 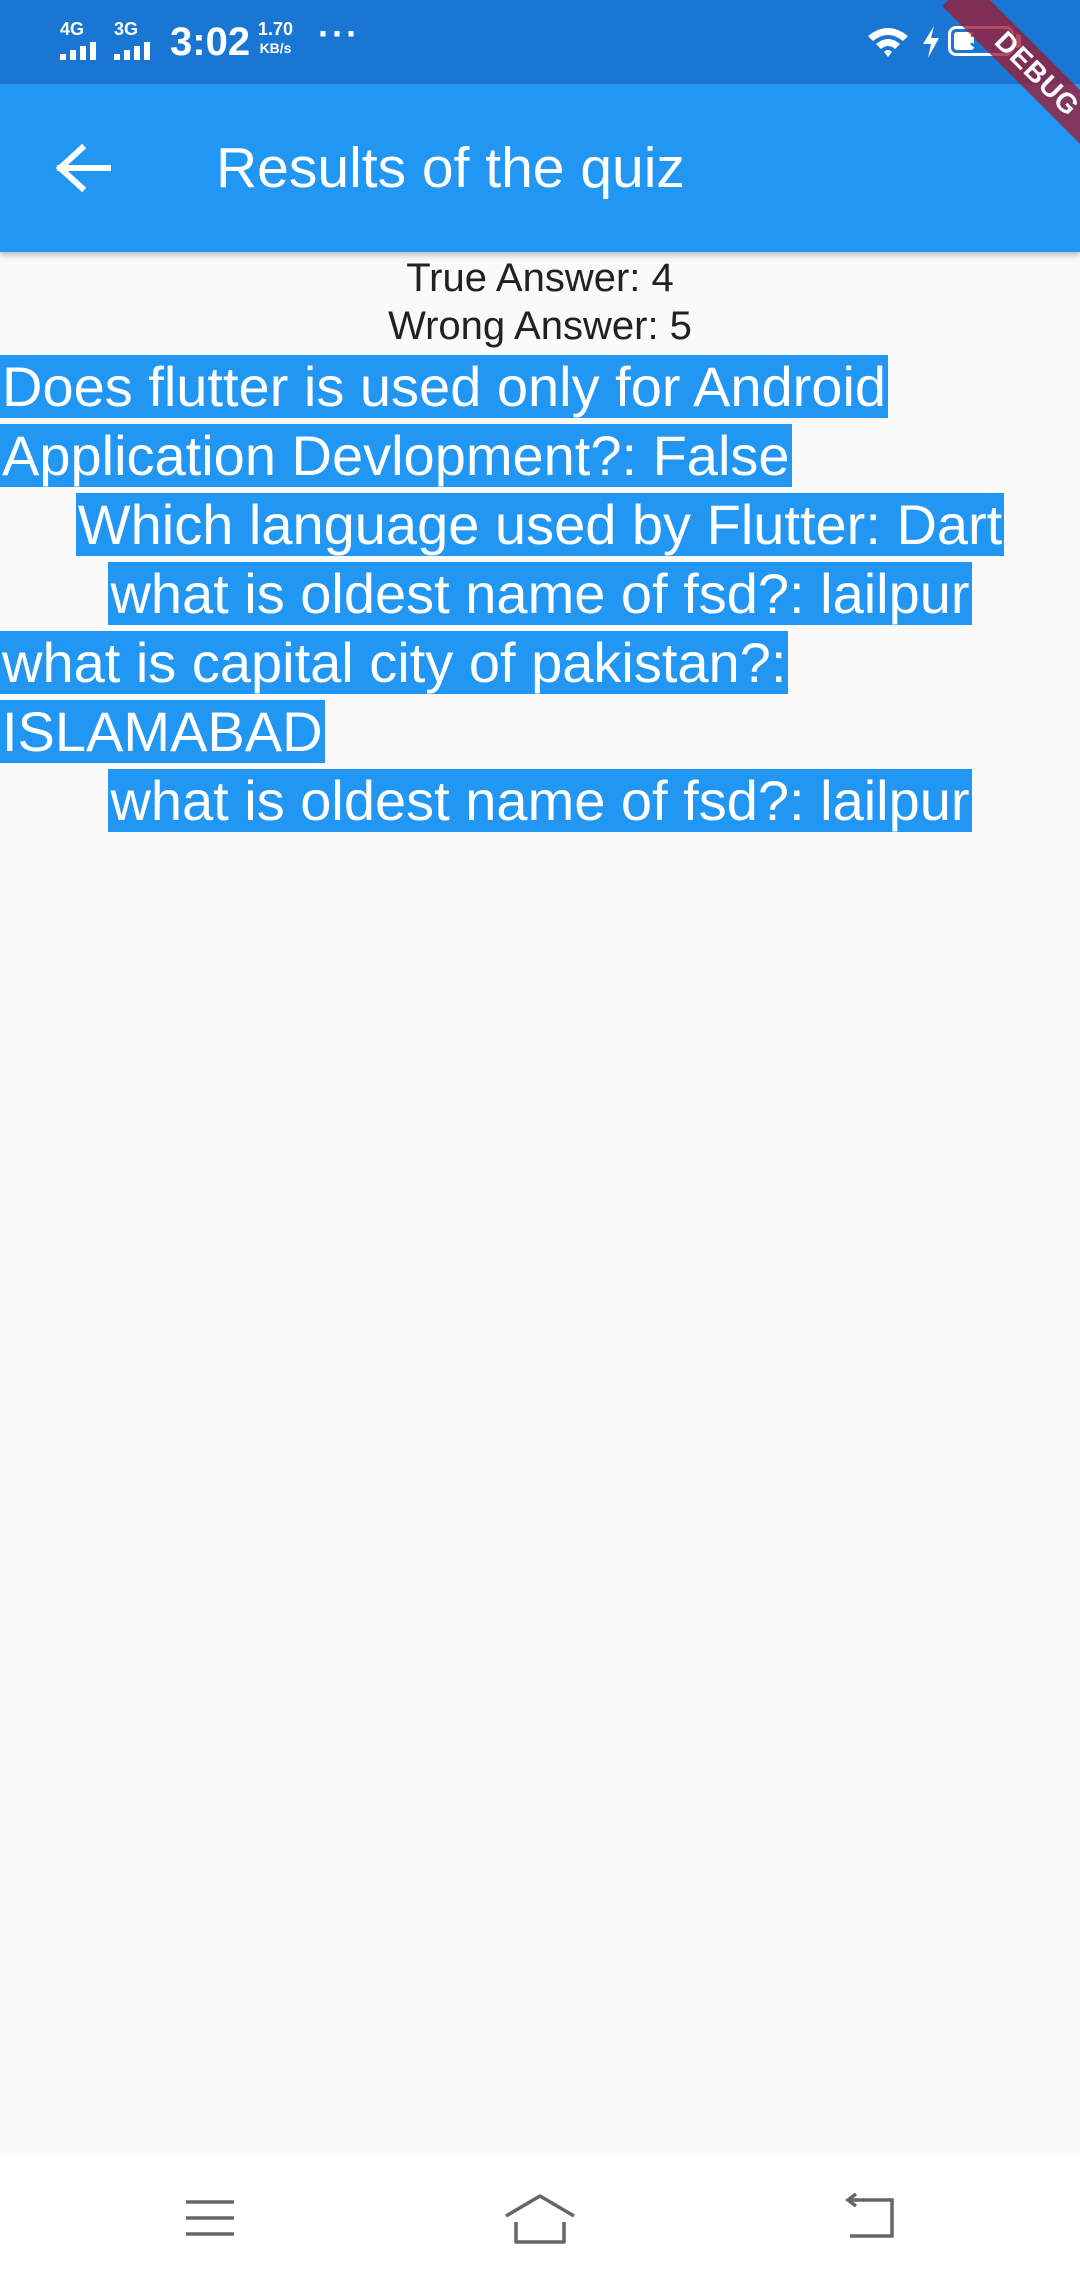 I want to click on answer-text: ISLAMABAD, so click(x=162, y=731).